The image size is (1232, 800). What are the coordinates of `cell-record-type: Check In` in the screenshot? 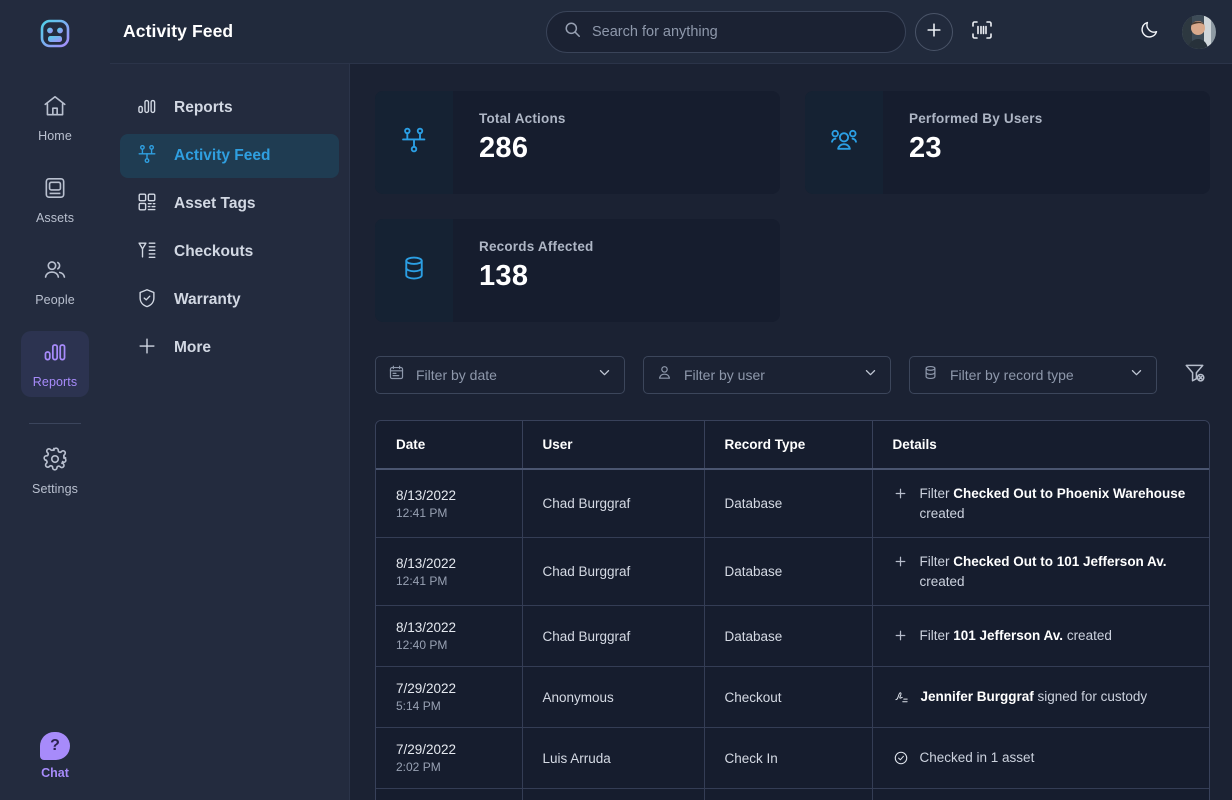 It's located at (788, 758).